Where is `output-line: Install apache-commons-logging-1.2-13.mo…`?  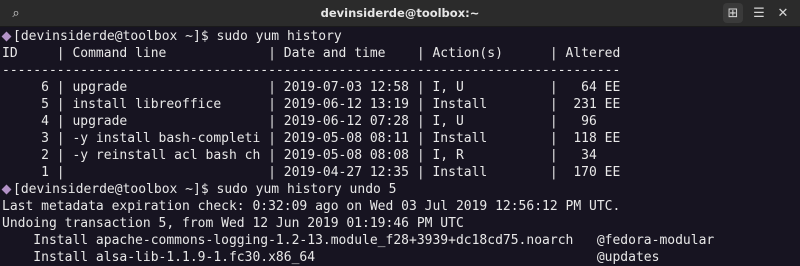 output-line: Install apache-commons-logging-1.2-13.mo… is located at coordinates (358, 240).